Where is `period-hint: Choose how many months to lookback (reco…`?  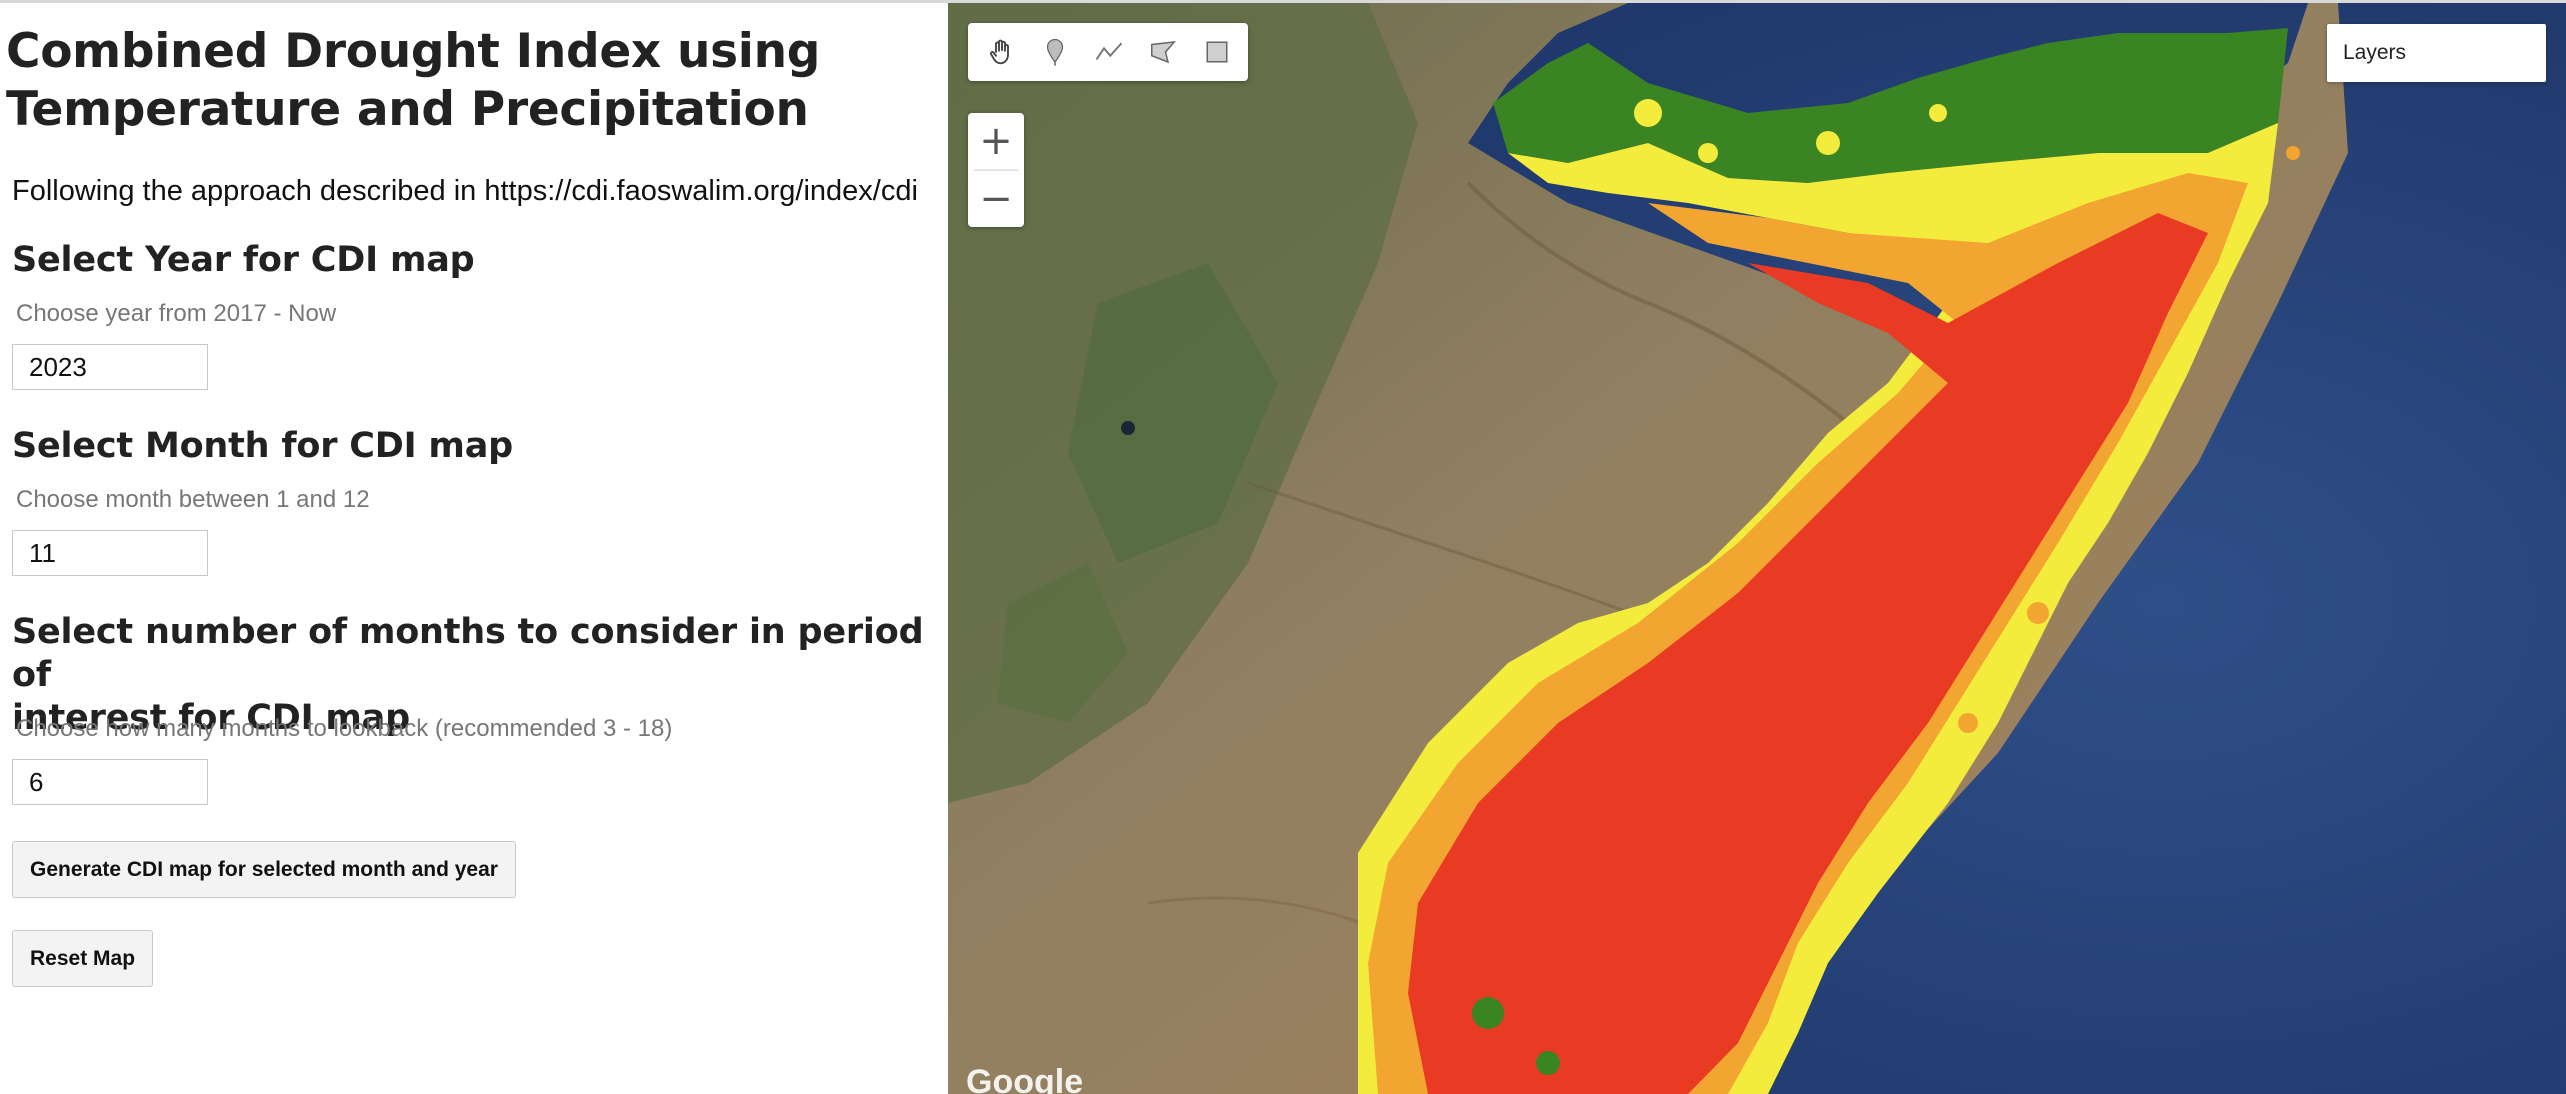
period-hint: Choose how many months to lookback (reco… is located at coordinates (344, 728).